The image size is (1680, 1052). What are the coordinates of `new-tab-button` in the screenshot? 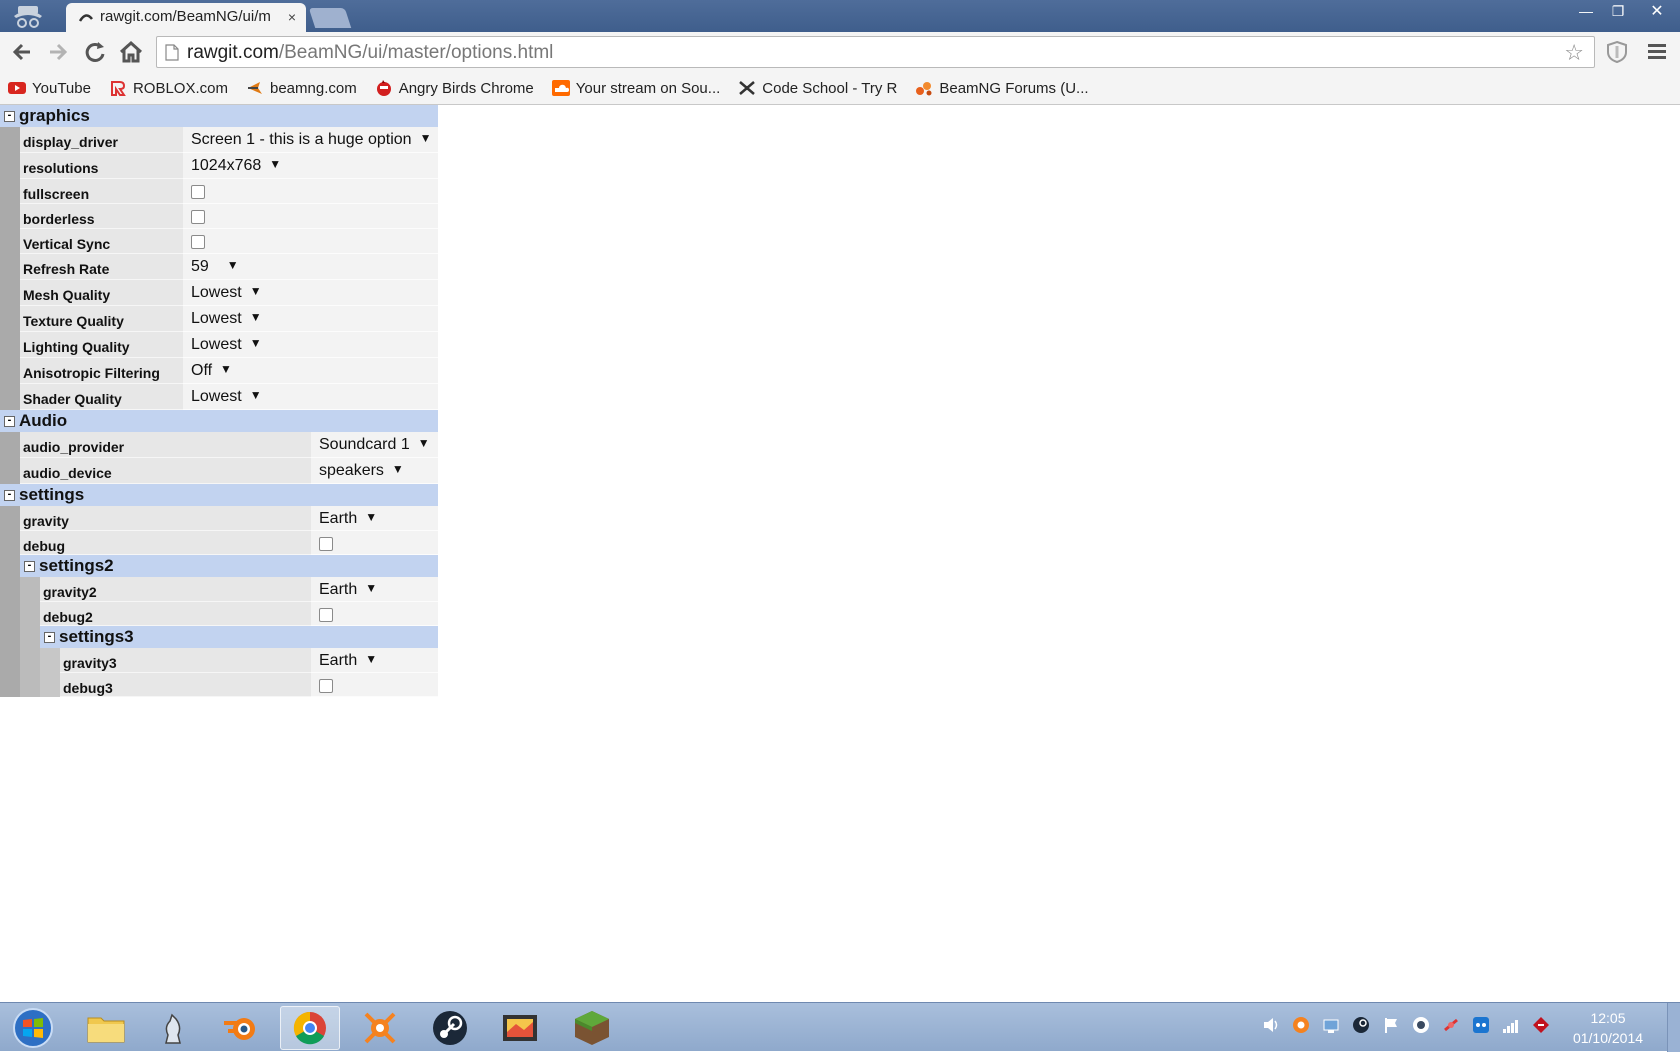 It's located at (330, 18).